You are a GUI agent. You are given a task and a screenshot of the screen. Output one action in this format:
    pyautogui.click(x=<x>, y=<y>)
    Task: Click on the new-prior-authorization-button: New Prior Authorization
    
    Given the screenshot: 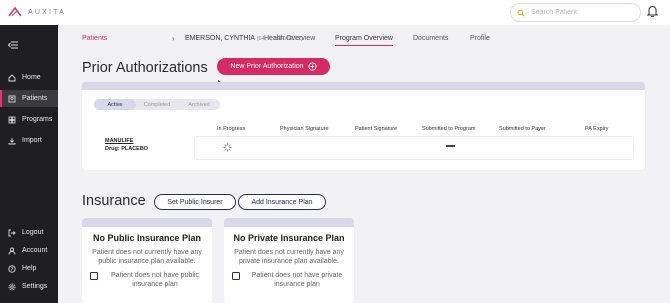 What is the action you would take?
    pyautogui.click(x=273, y=66)
    